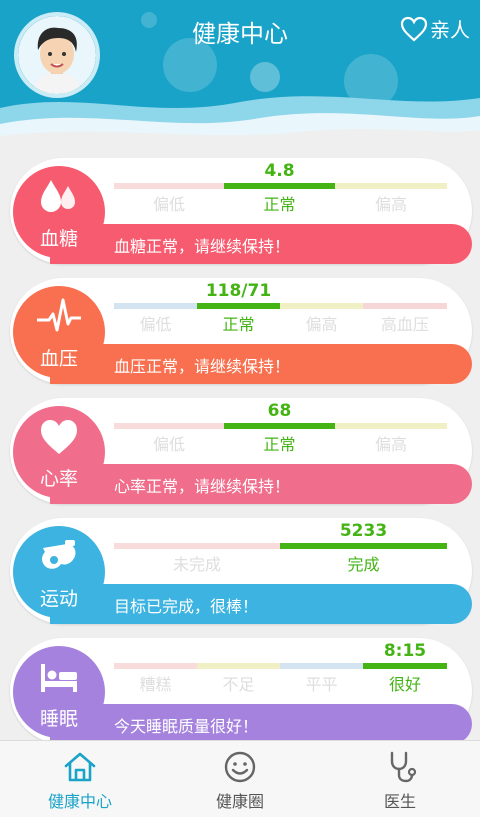 This screenshot has height=817, width=480. I want to click on indicator-circle: 血压, so click(59, 332).